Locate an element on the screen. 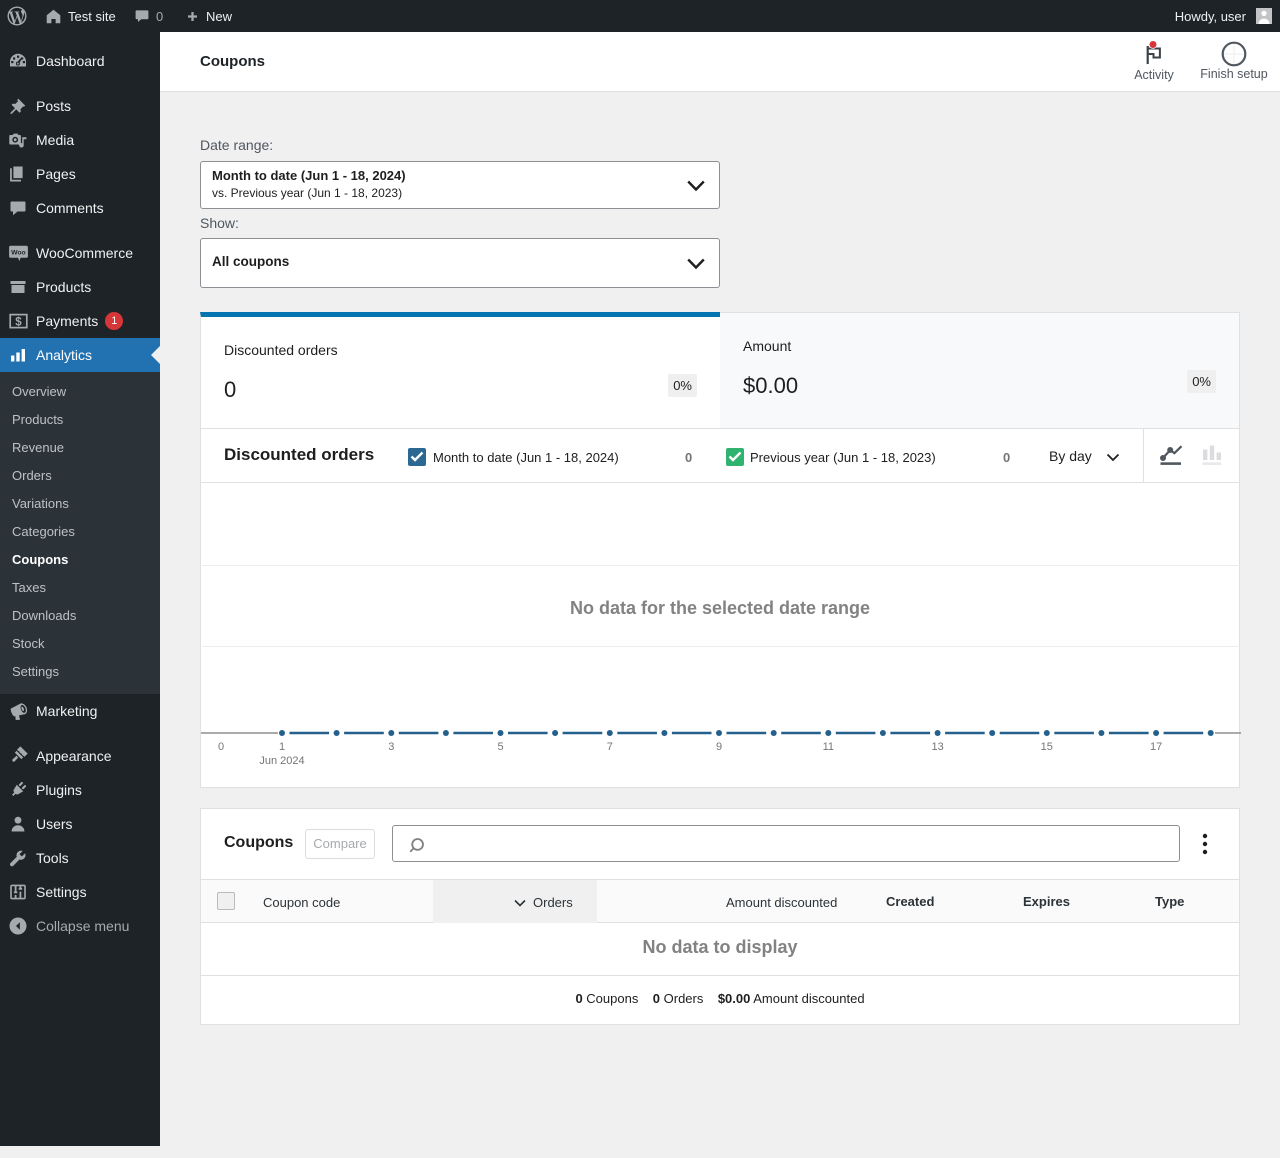 The width and height of the screenshot is (1280, 1158). svg-text: Jun 2024 is located at coordinates (281, 761).